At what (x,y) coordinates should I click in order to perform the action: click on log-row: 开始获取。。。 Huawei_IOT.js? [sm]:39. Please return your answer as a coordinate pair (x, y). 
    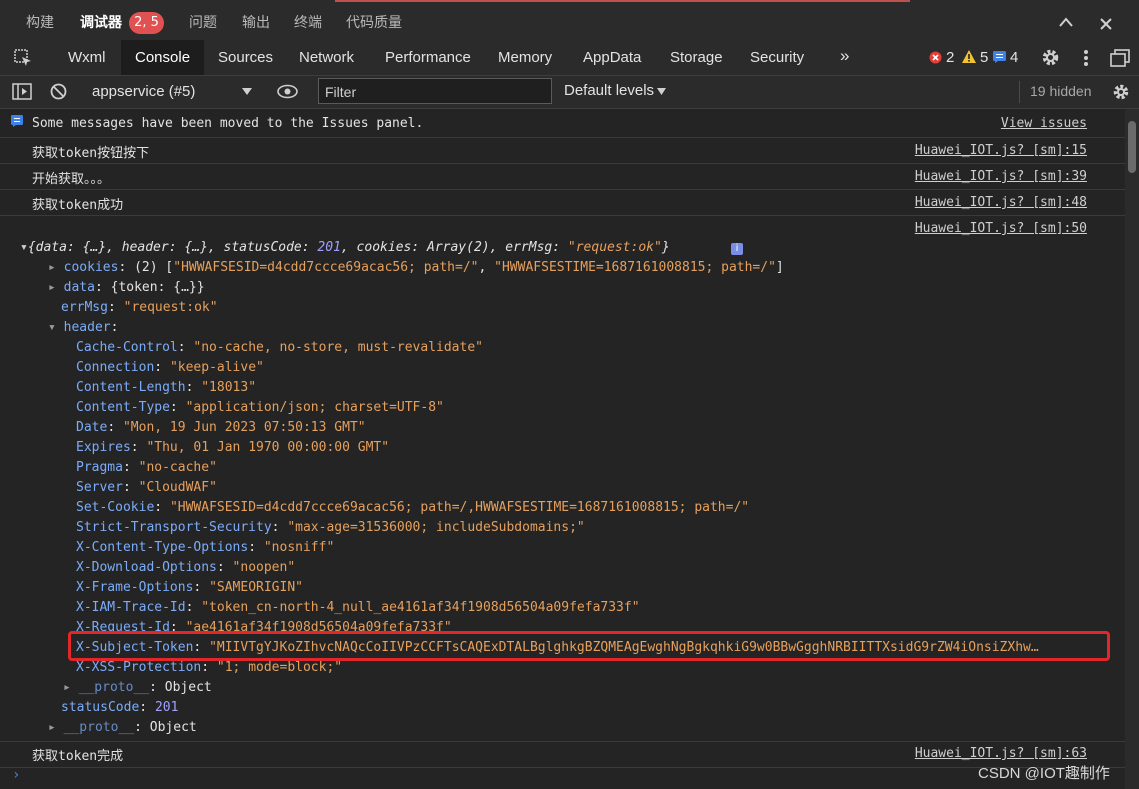
    Looking at the image, I should click on (562, 177).